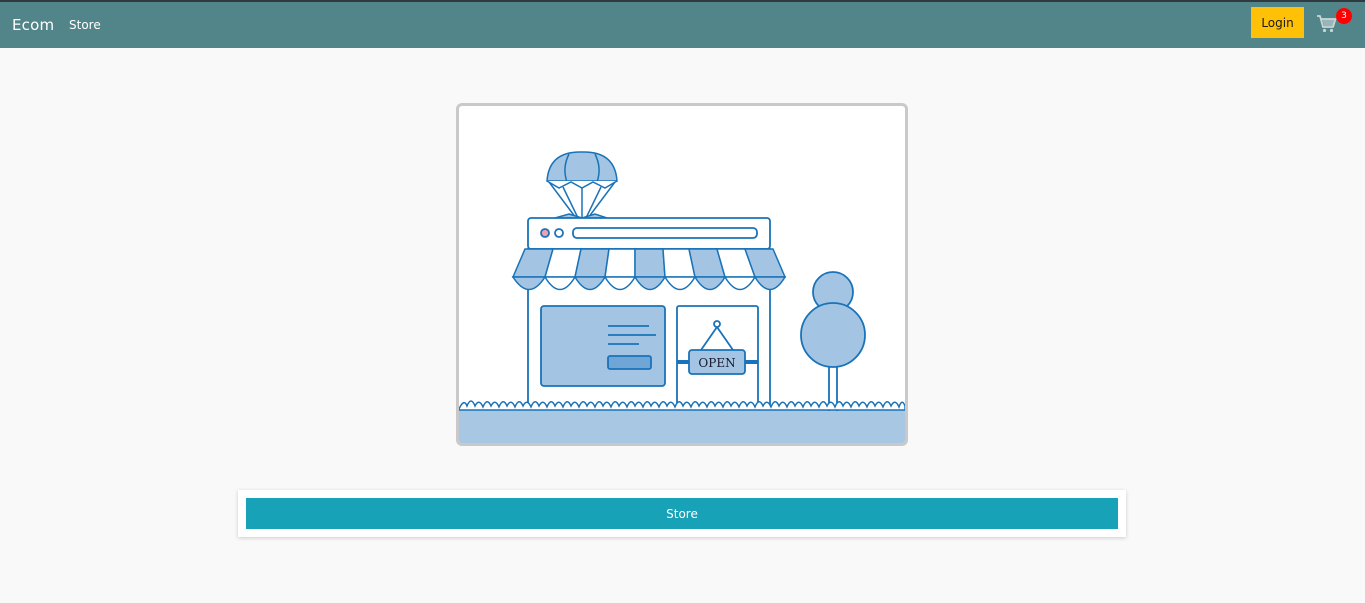 The height and width of the screenshot is (603, 1365). What do you see at coordinates (833, 341) in the screenshot?
I see `tree-icon` at bounding box center [833, 341].